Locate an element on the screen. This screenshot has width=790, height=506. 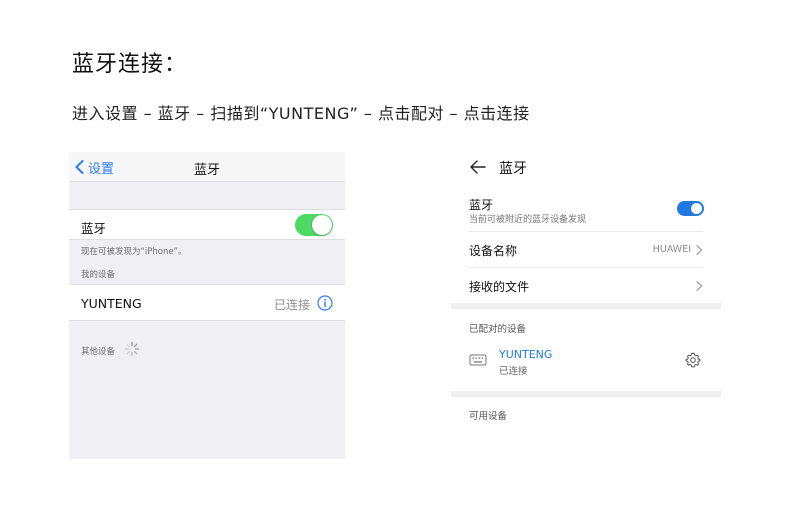
keyboard-icon is located at coordinates (478, 360).